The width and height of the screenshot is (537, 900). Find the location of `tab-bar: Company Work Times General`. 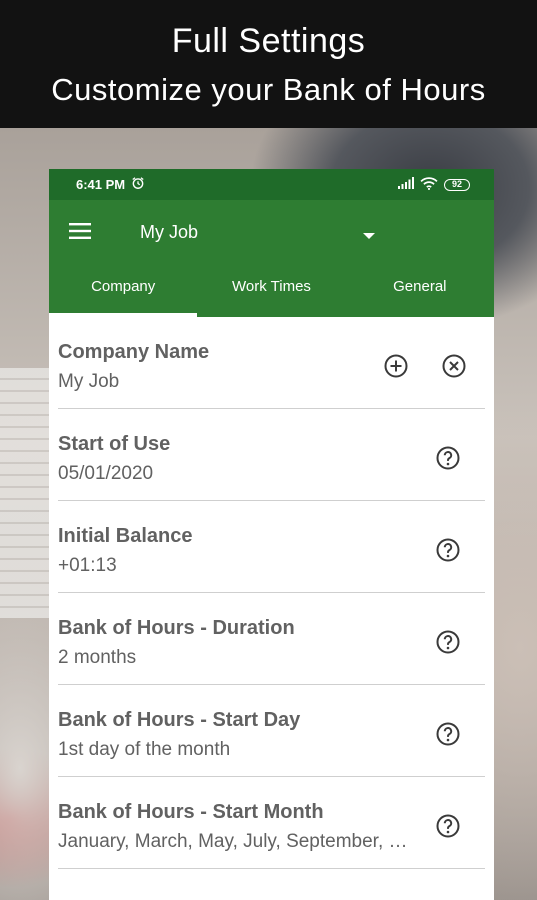

tab-bar: Company Work Times General is located at coordinates (271, 290).